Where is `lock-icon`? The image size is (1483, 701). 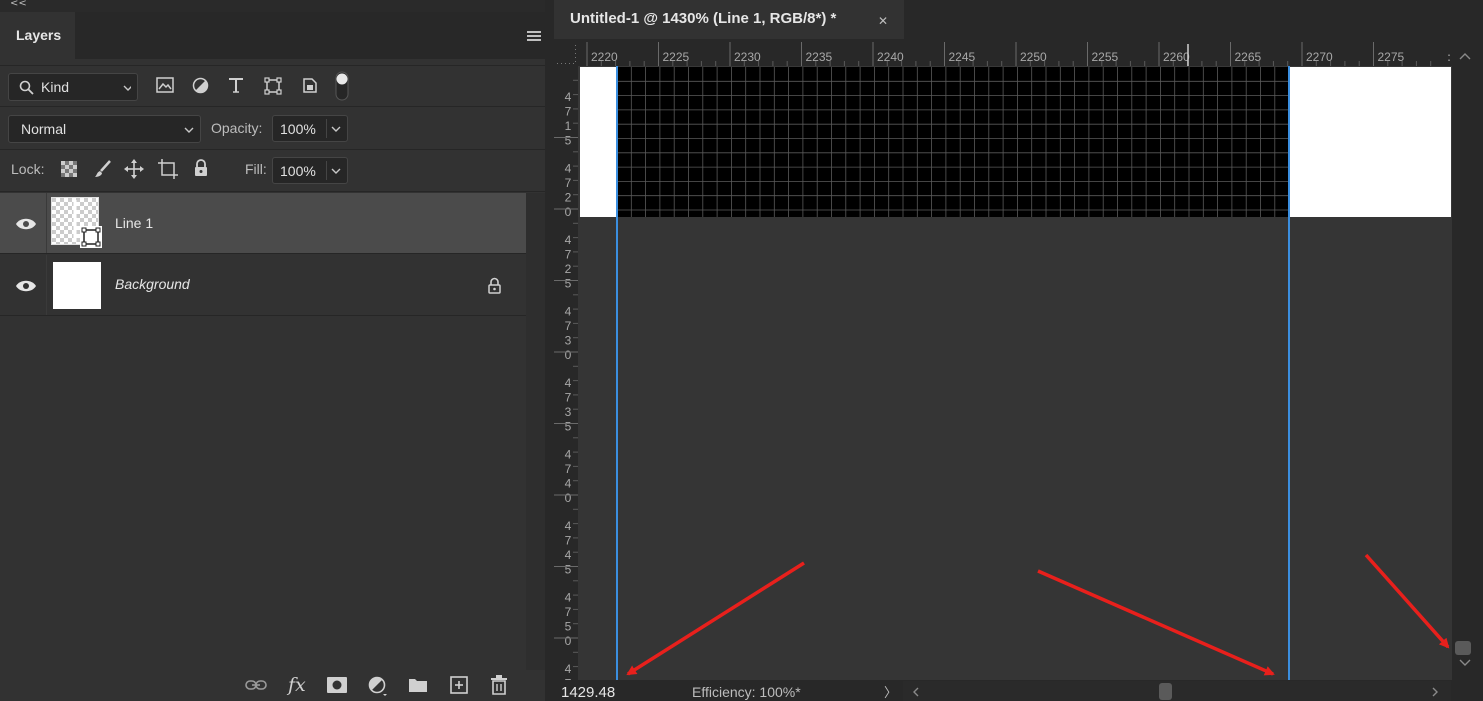
lock-icon is located at coordinates (494, 285).